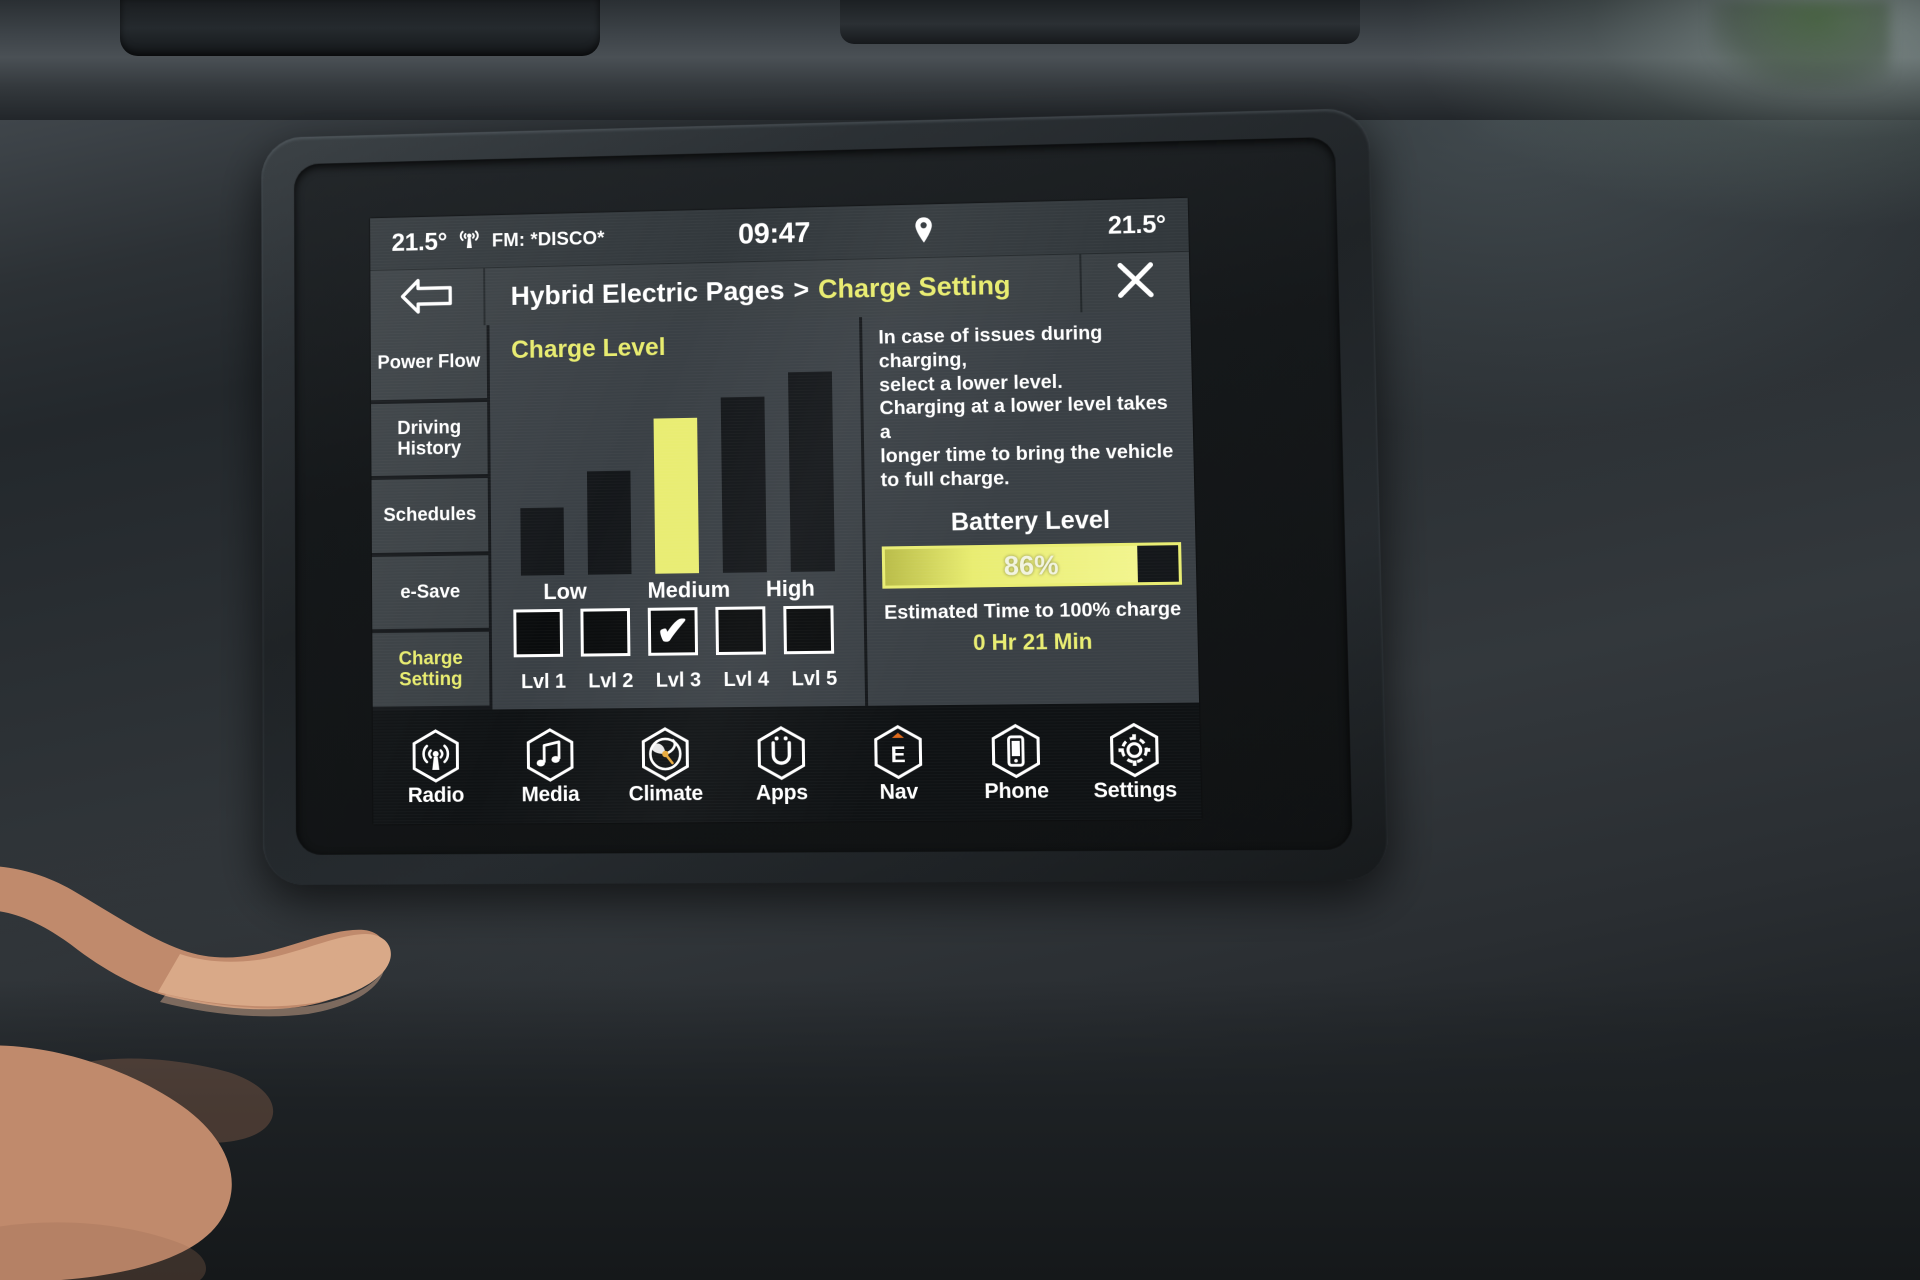 This screenshot has height=1280, width=1920. I want to click on apps-u-icon, so click(781, 752).